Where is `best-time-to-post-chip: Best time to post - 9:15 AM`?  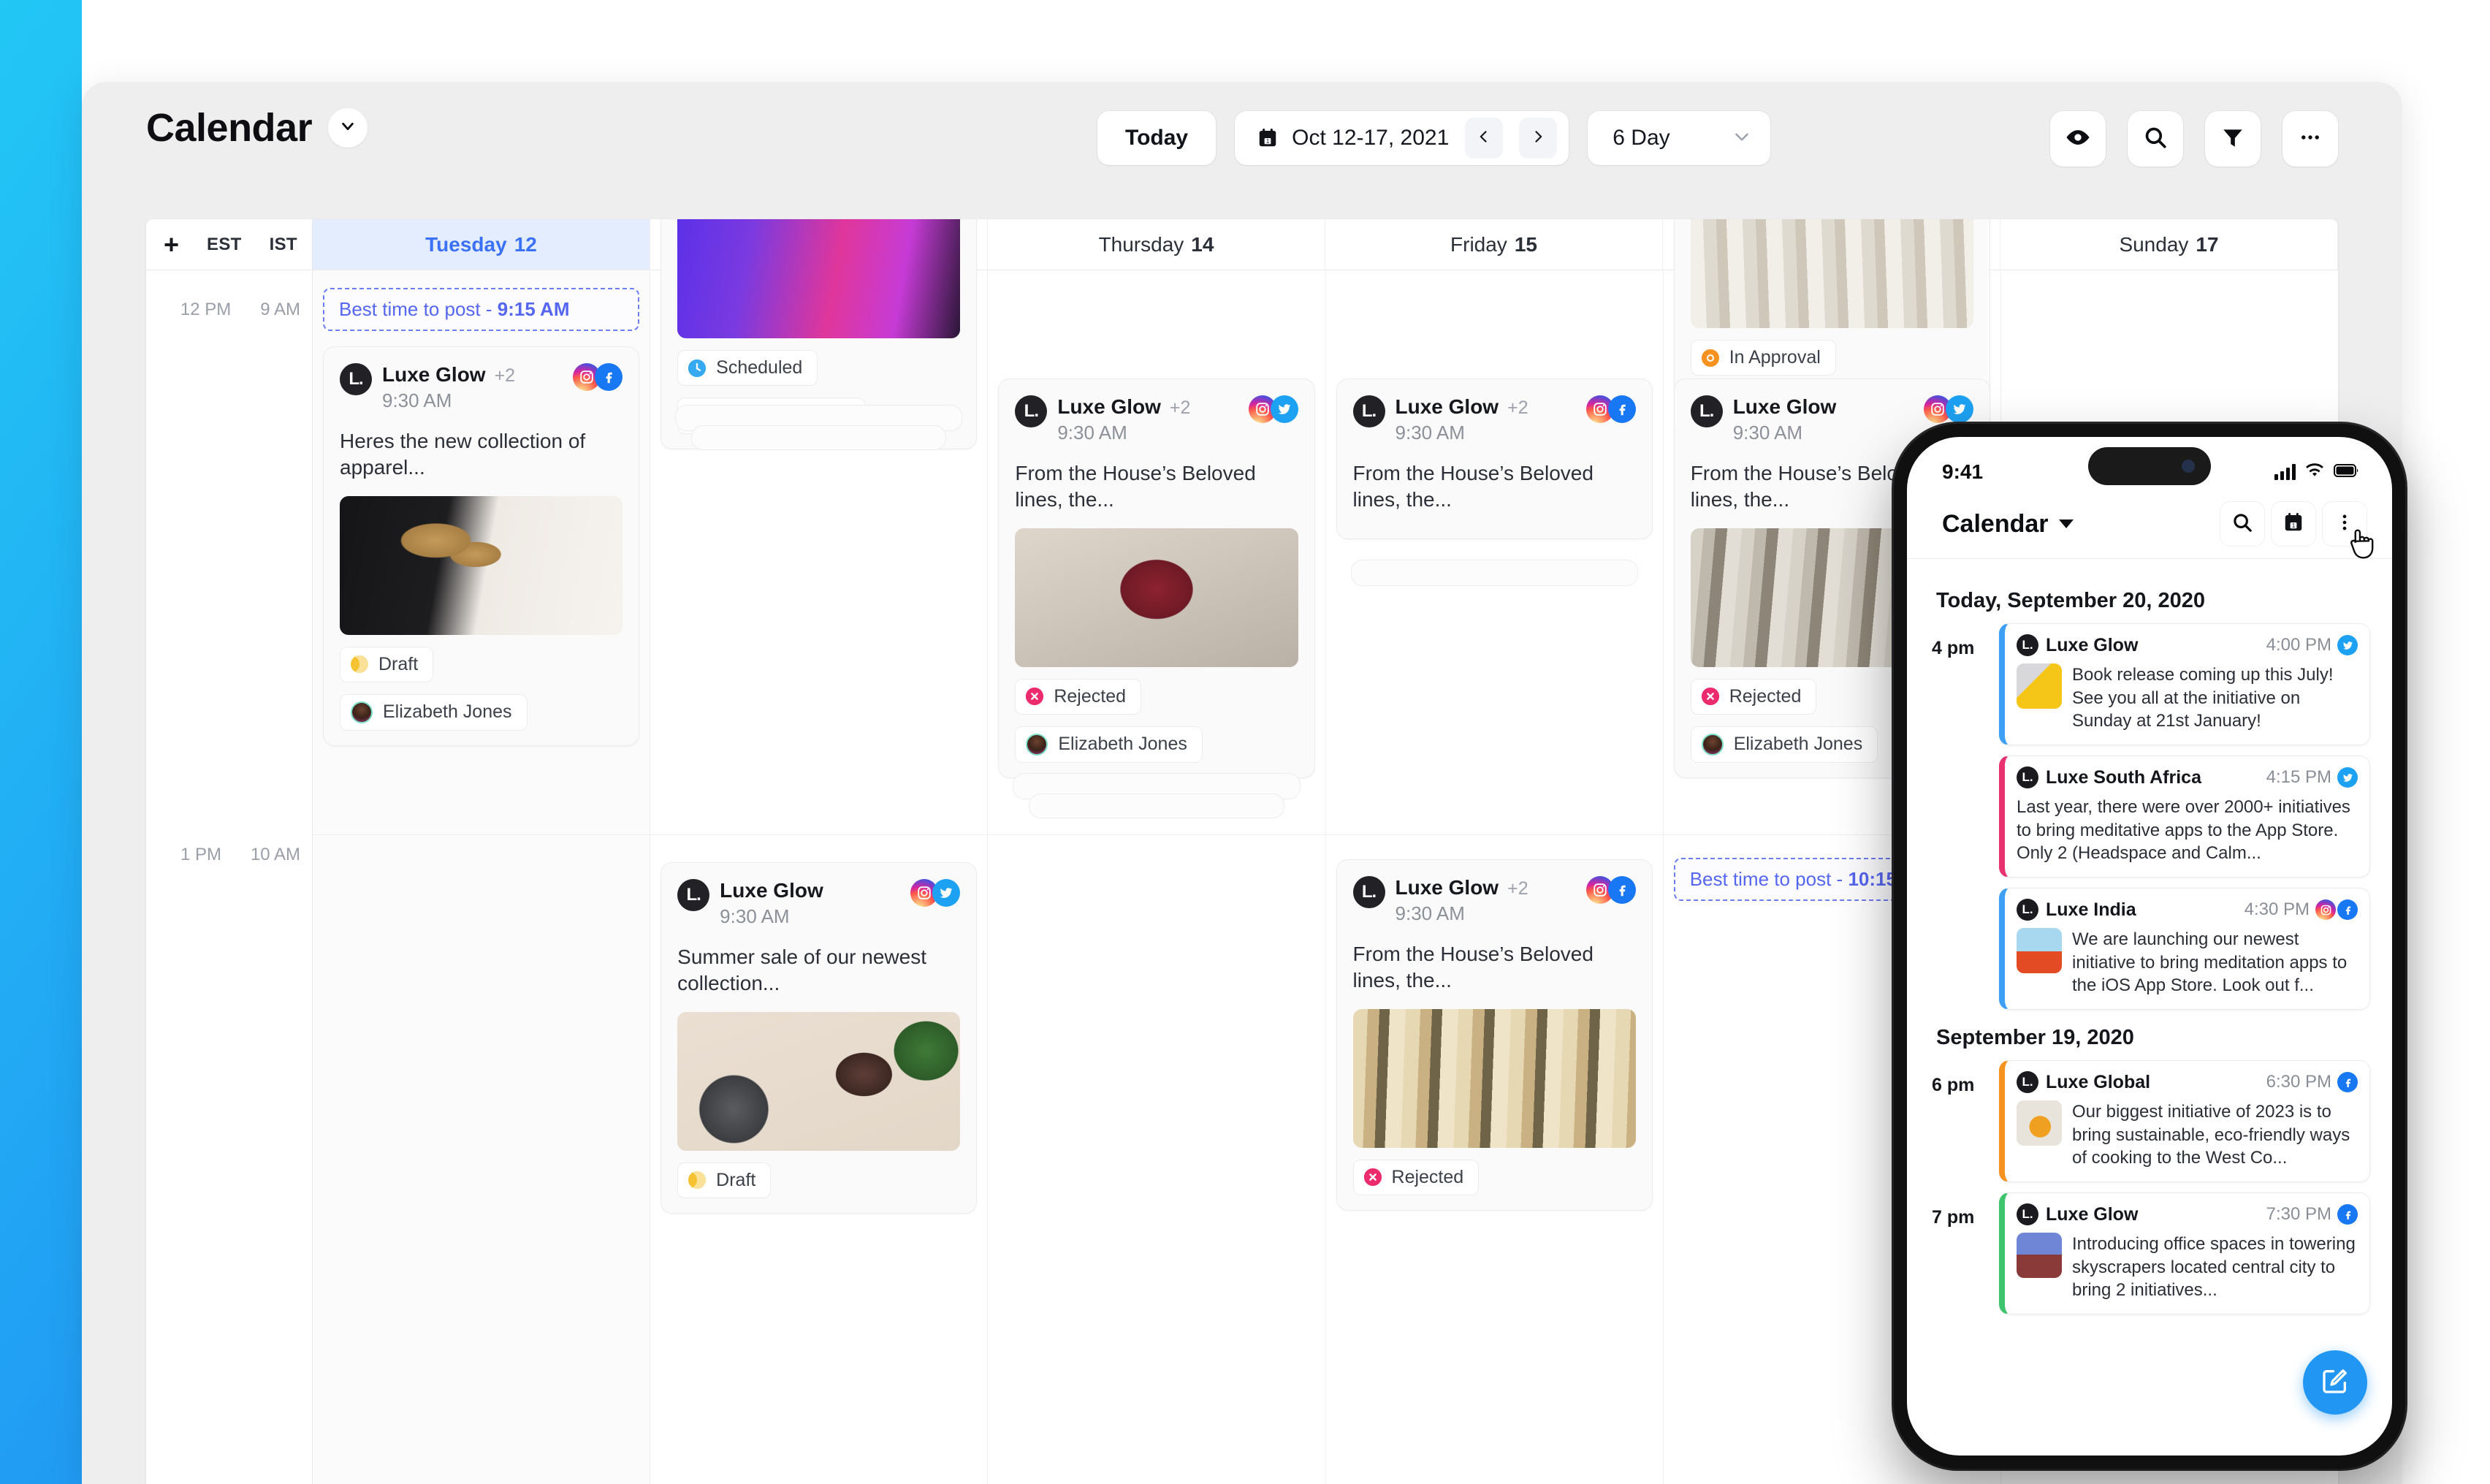 best-time-to-post-chip: Best time to post - 9:15 AM is located at coordinates (481, 309).